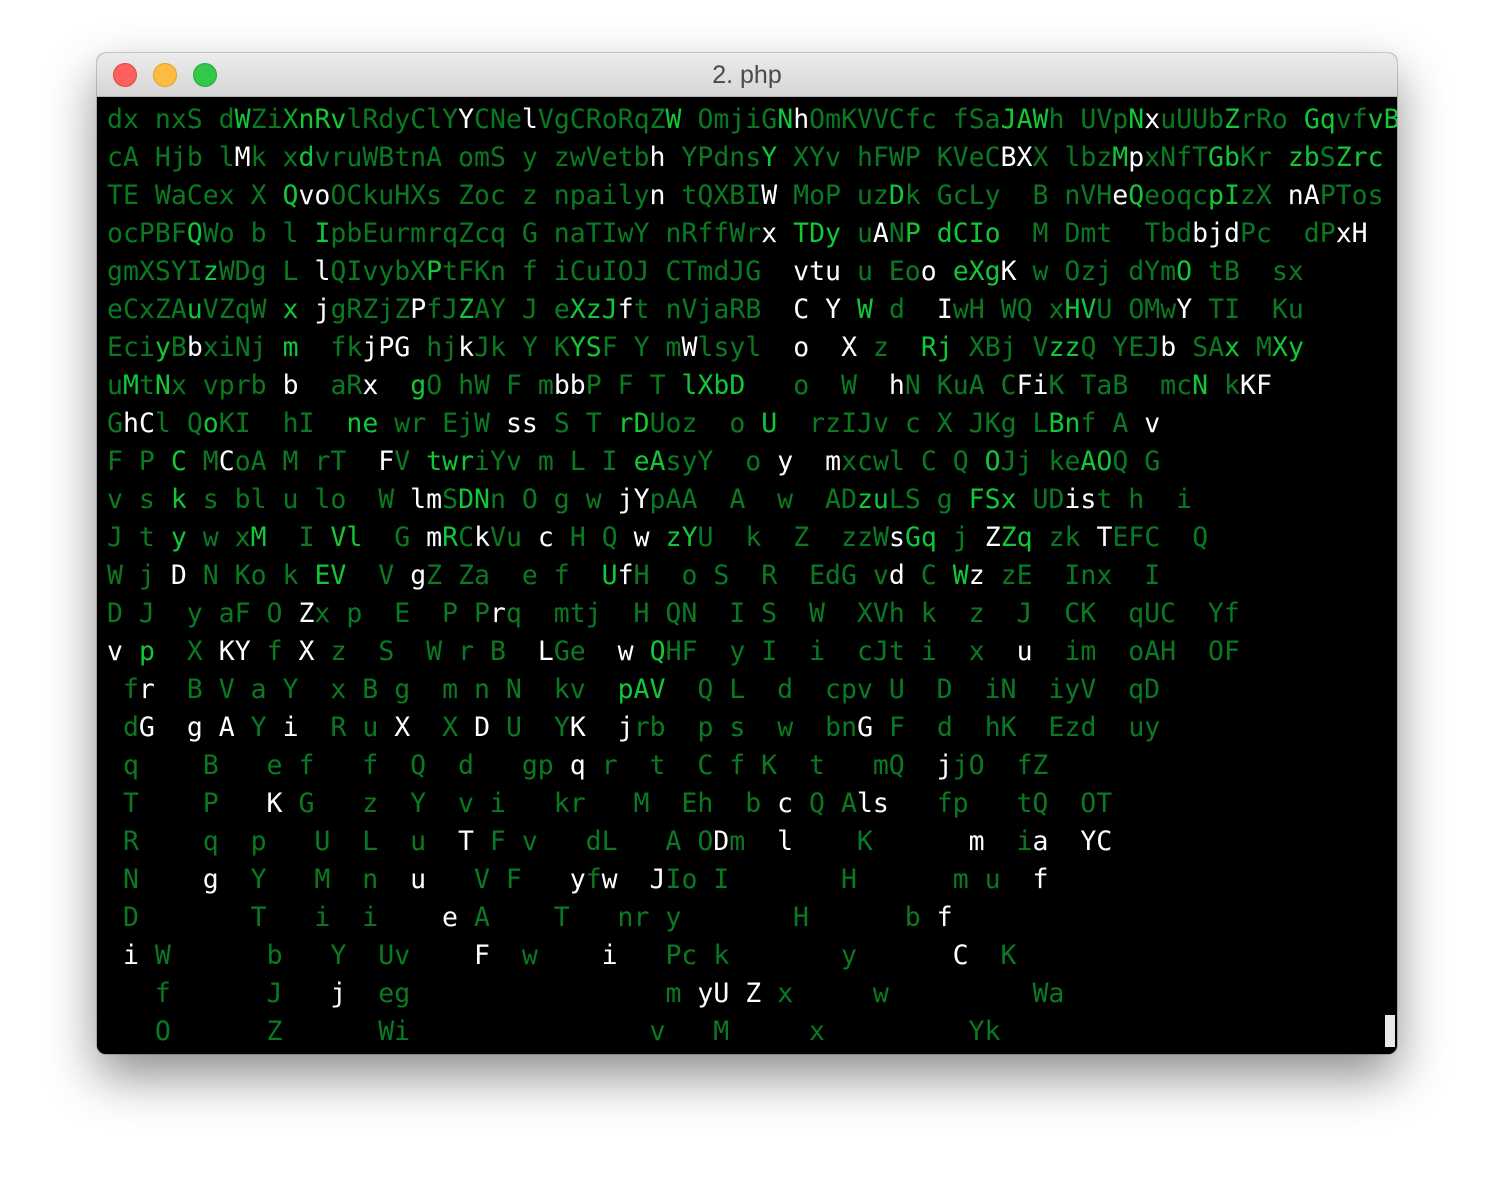  I want to click on rain-trail-glyphs: rRo, so click(1272, 119).